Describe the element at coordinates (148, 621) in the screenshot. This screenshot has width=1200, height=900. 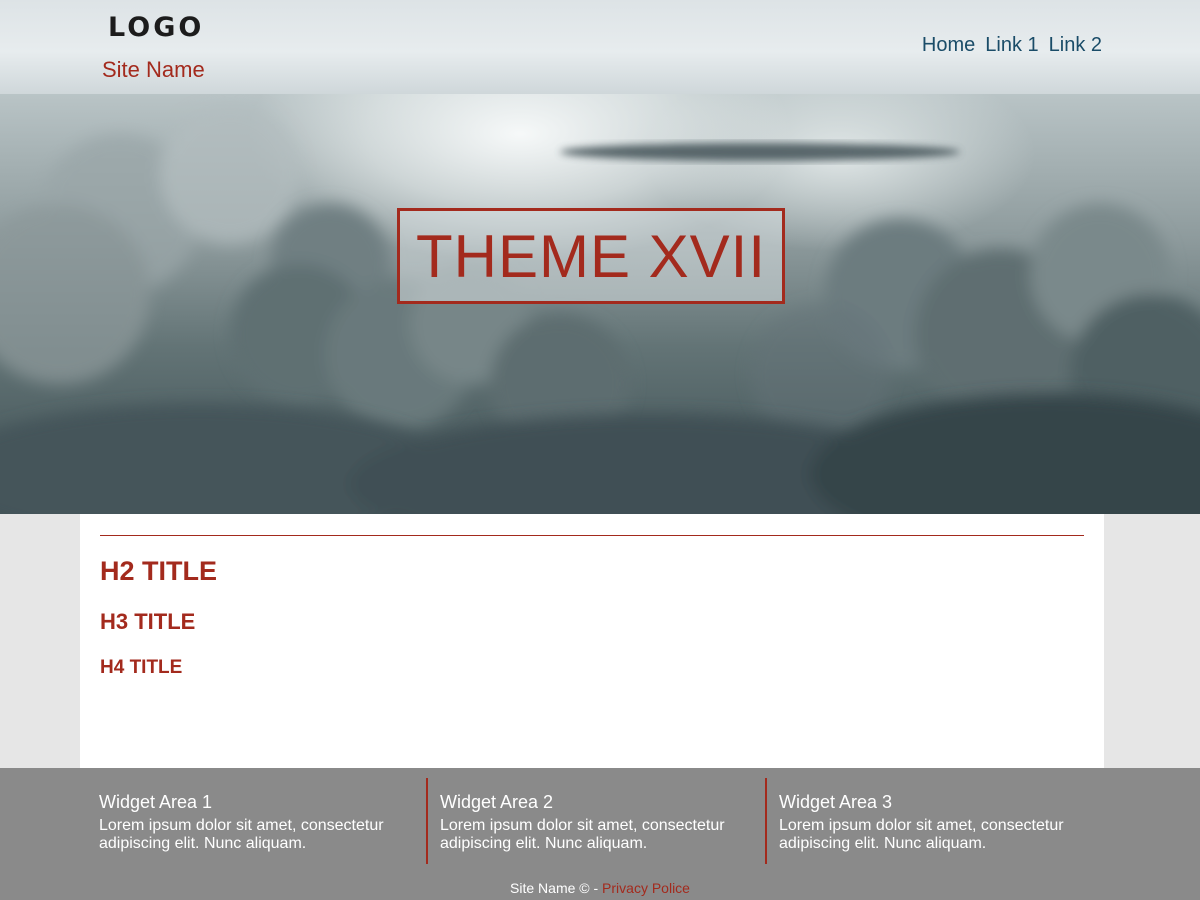
I see `h3-title: H3 TITLE` at that location.